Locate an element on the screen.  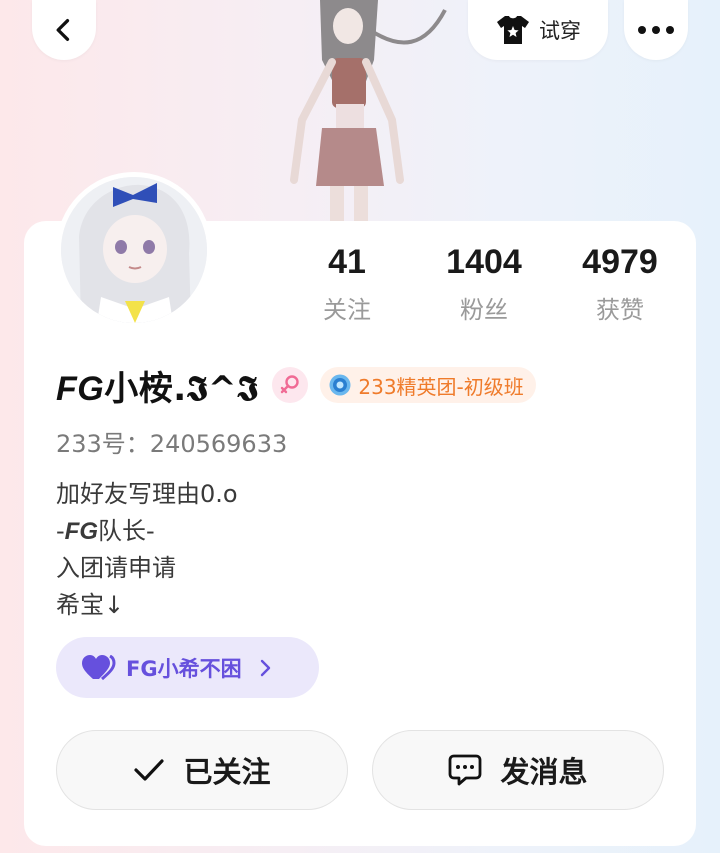
more-dots-icon is located at coordinates (656, 30).